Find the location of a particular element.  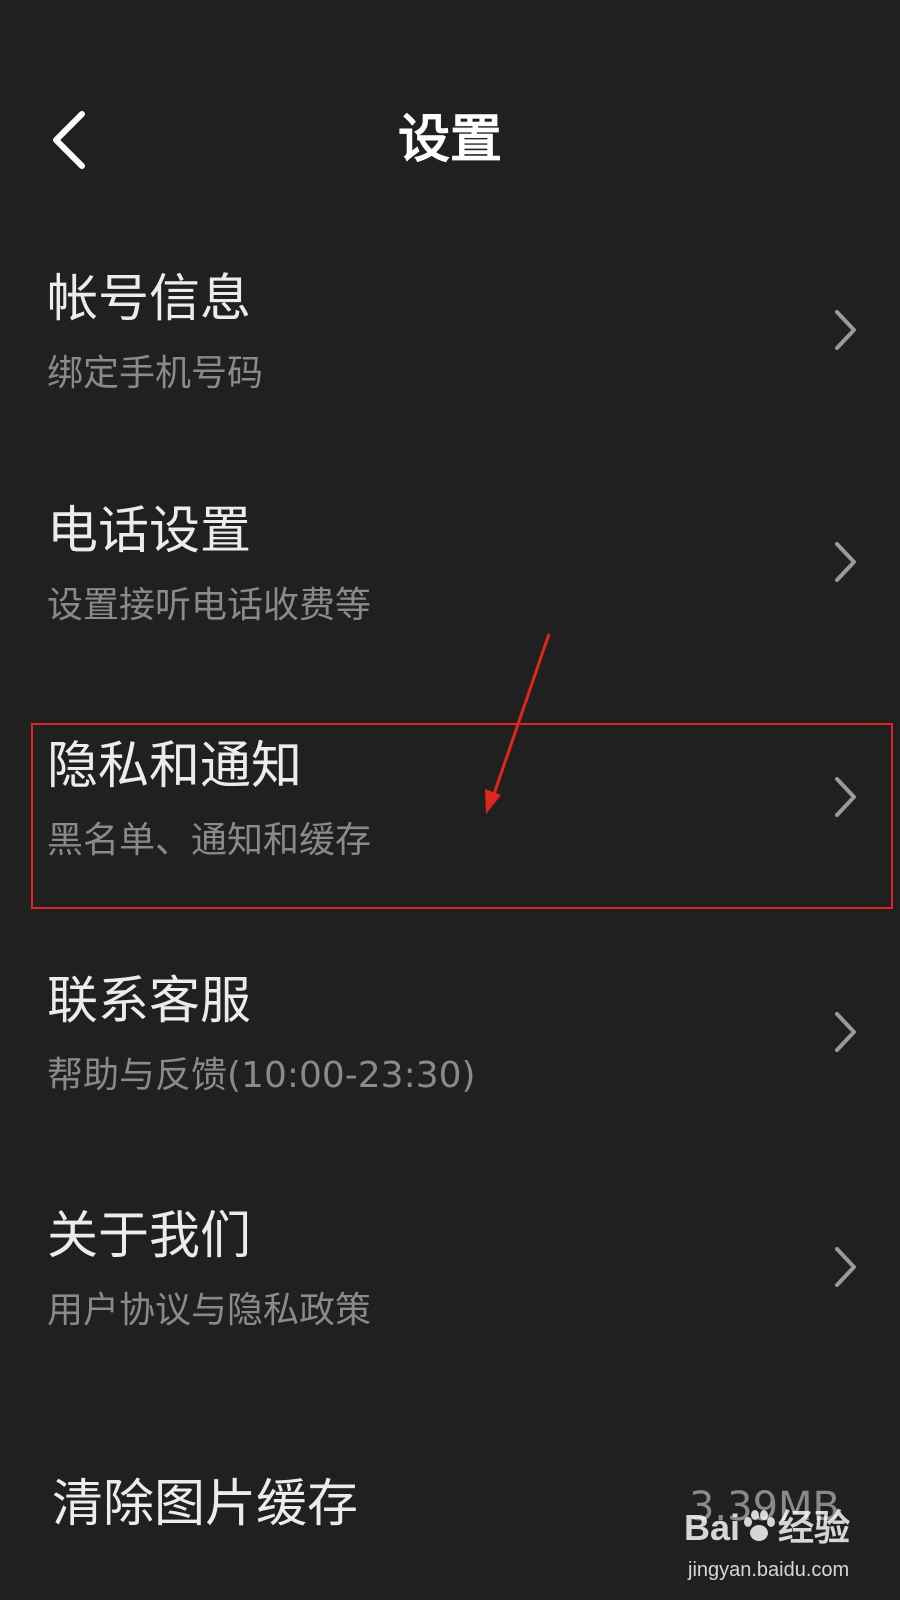

cache-title: 清除图片缓存 is located at coordinates (205, 1504).